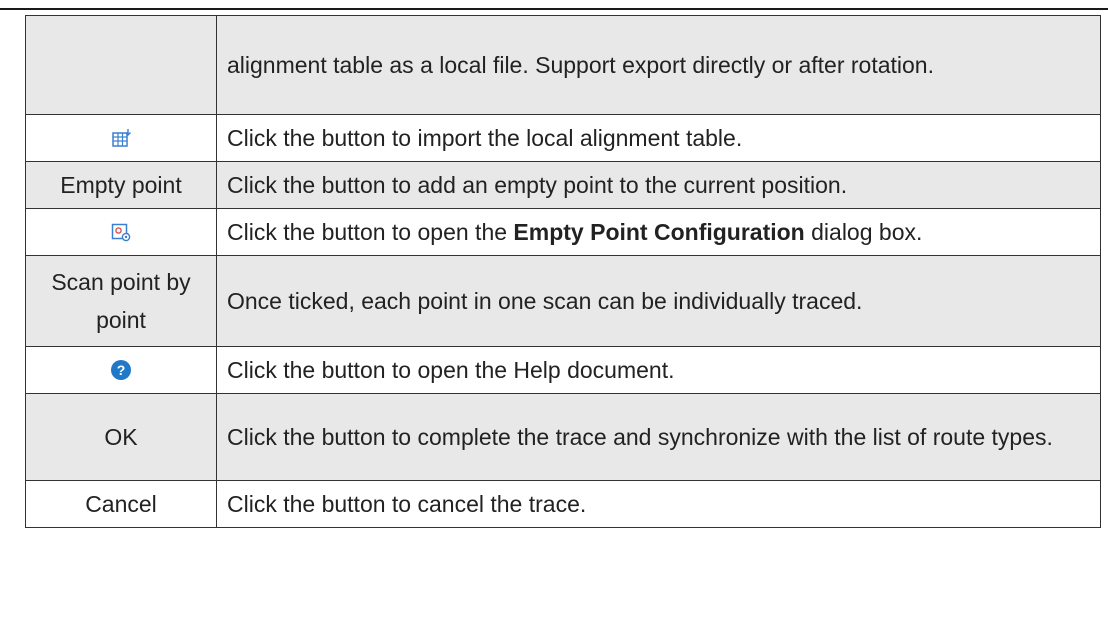 This screenshot has height=643, width=1108. I want to click on description-text: dialog box., so click(863, 232).